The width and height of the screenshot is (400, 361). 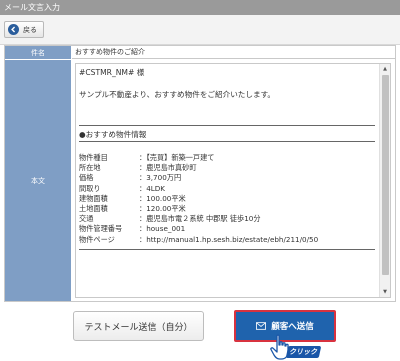 I want to click on detail-row: 土地面積 ：120.00平米, so click(x=132, y=208).